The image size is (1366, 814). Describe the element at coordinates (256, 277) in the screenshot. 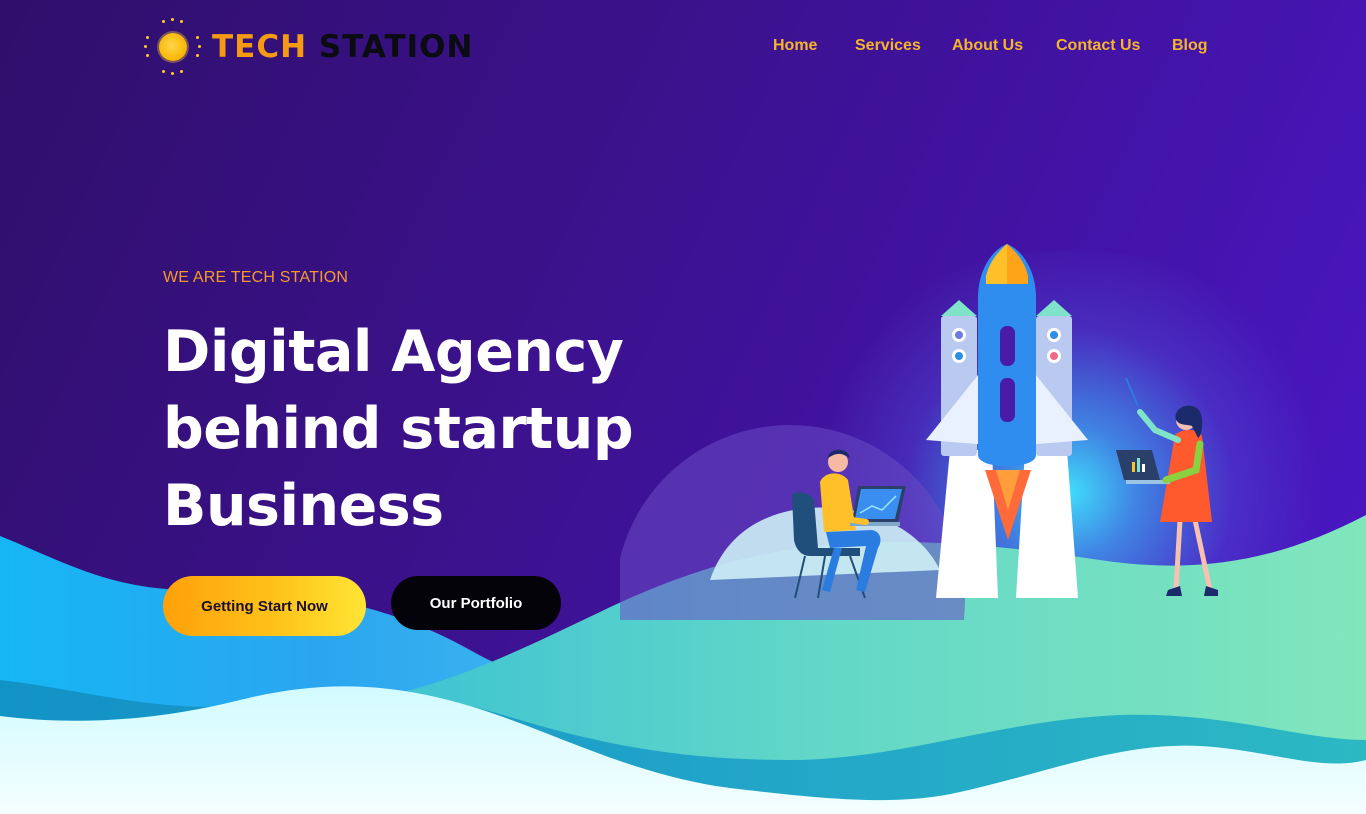

I see `hero-eyebrow: WE ARE TECH STATION` at that location.